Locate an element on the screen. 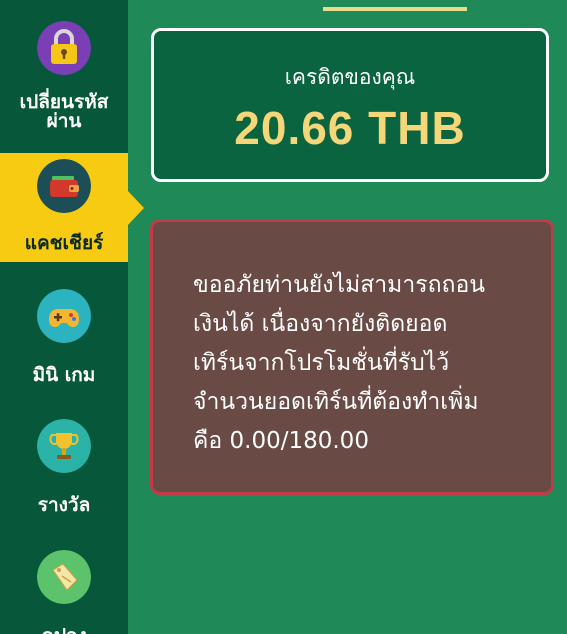 The image size is (567, 634). sidebar-item-change-password: เปลี่ยนรหัส ผ่าน is located at coordinates (64, 70).